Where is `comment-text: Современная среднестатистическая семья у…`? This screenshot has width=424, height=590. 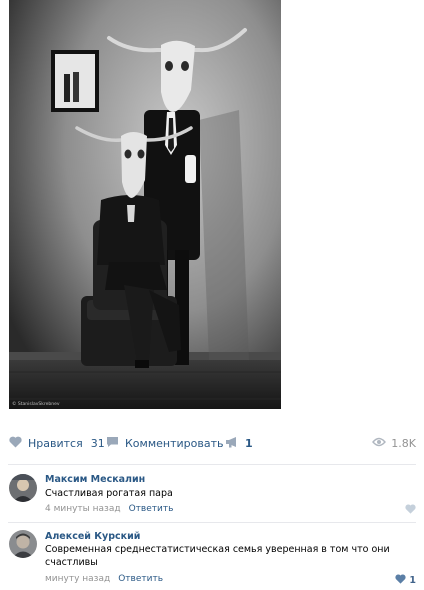 comment-text: Современная среднестатистическая семья у… is located at coordinates (217, 556).